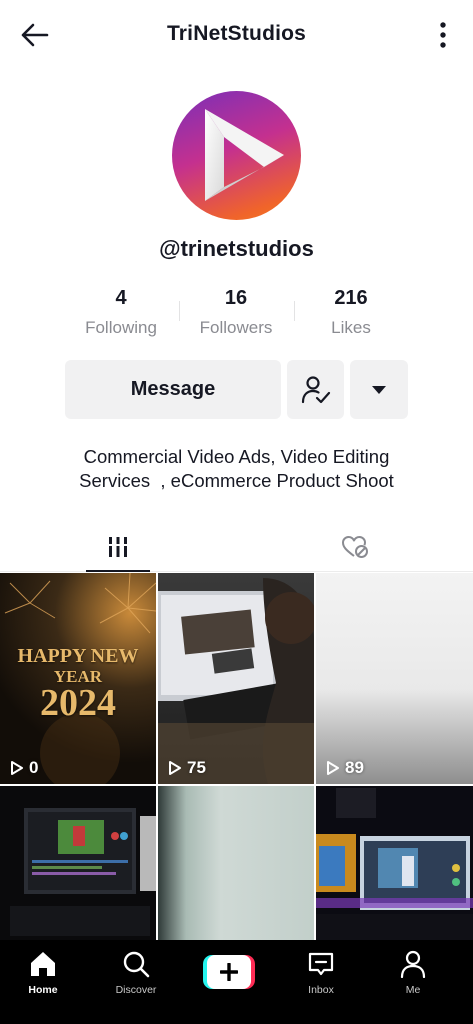 The image size is (473, 1024). I want to click on active-tab-indicator, so click(118, 571).